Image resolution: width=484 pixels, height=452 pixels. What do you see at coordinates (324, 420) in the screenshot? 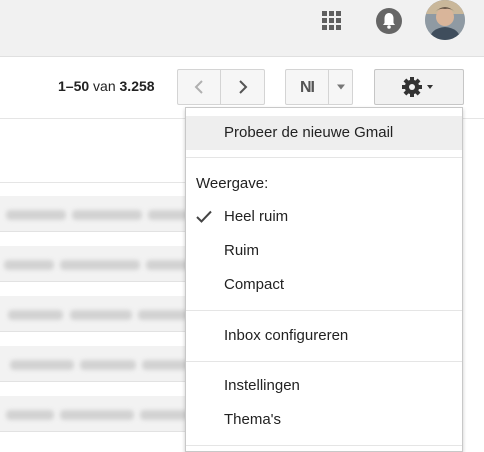
I see `menu-item-themes: Thema's` at bounding box center [324, 420].